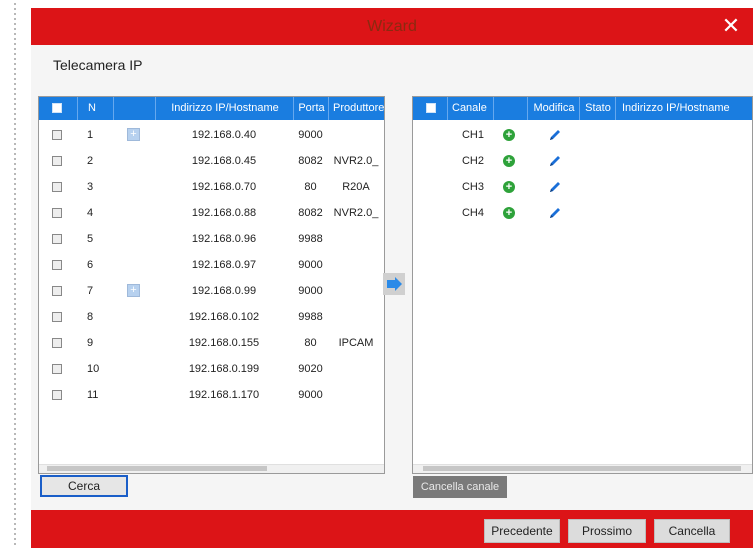  Describe the element at coordinates (211, 343) in the screenshot. I see `ip-camera-row: 9 192.168.0.155 80 IPCAM` at that location.